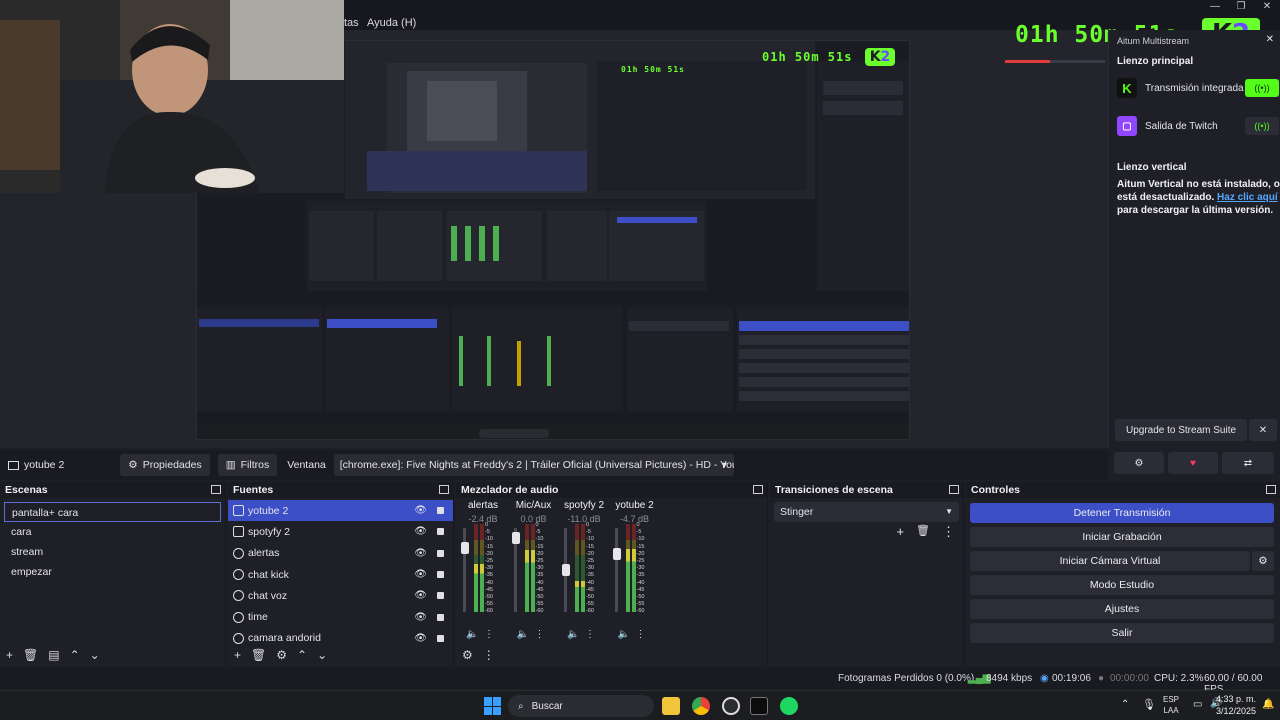 The width and height of the screenshot is (1280, 720). I want to click on taskbar-clock: 4:33 p. m. 3/12/2025, so click(1236, 705).